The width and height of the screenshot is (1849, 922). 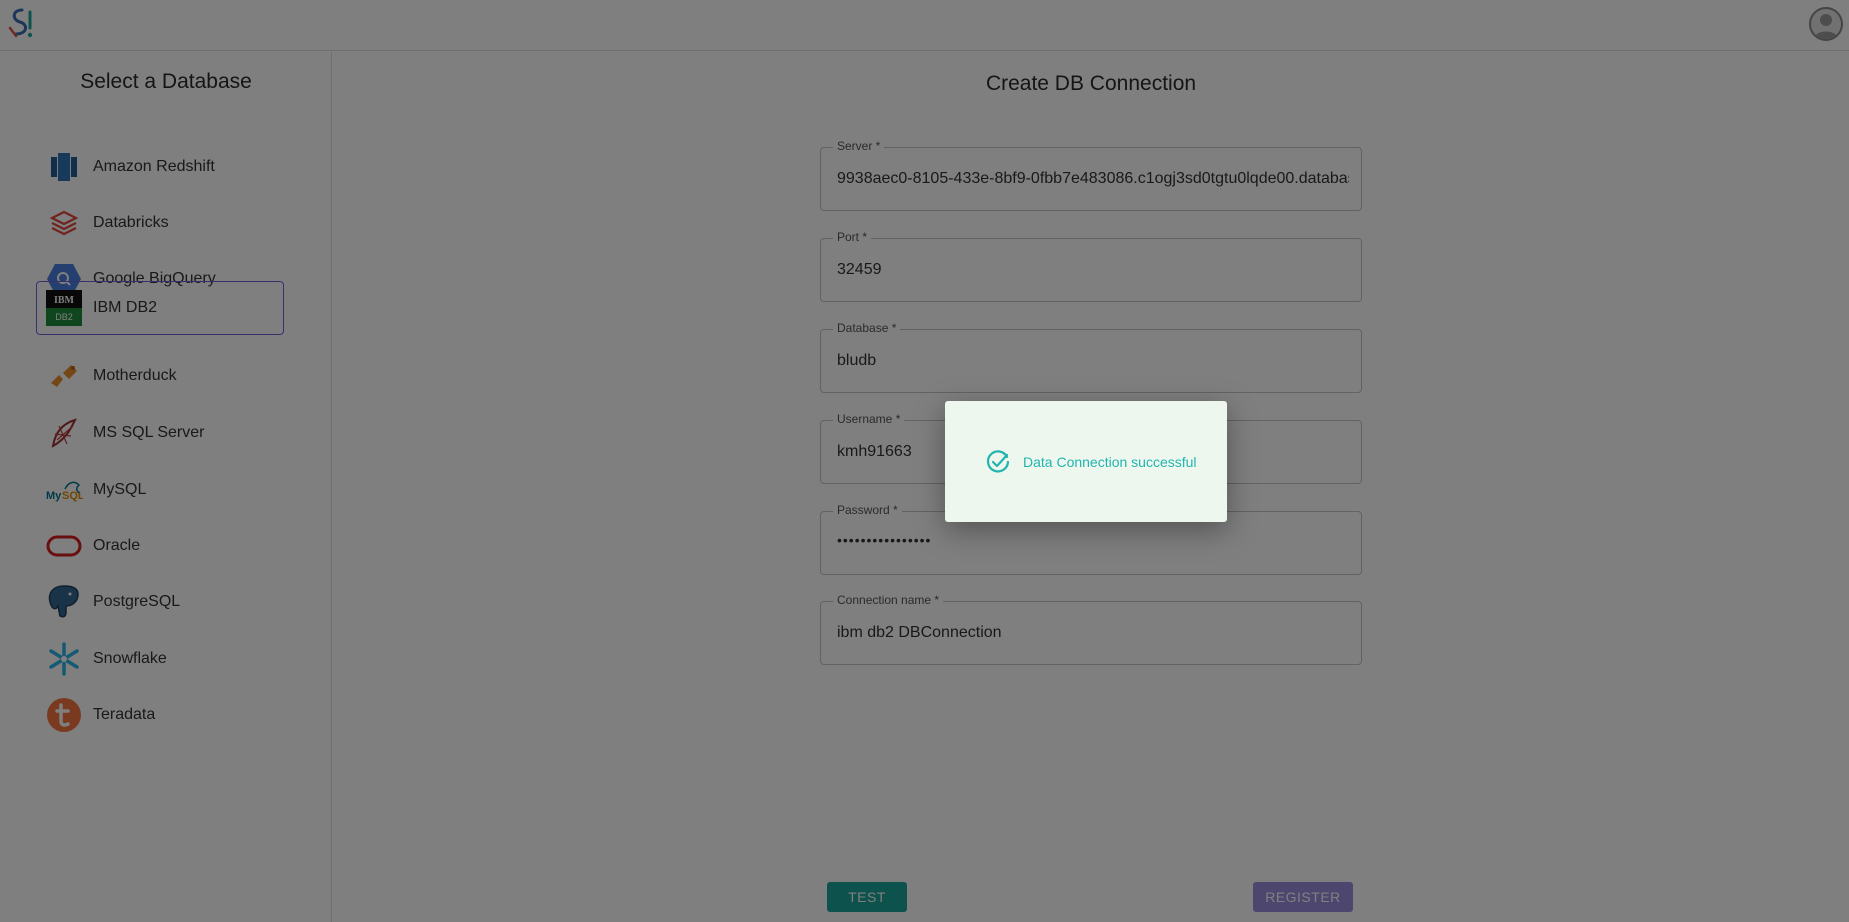 I want to click on check-circle-icon, so click(x=998, y=462).